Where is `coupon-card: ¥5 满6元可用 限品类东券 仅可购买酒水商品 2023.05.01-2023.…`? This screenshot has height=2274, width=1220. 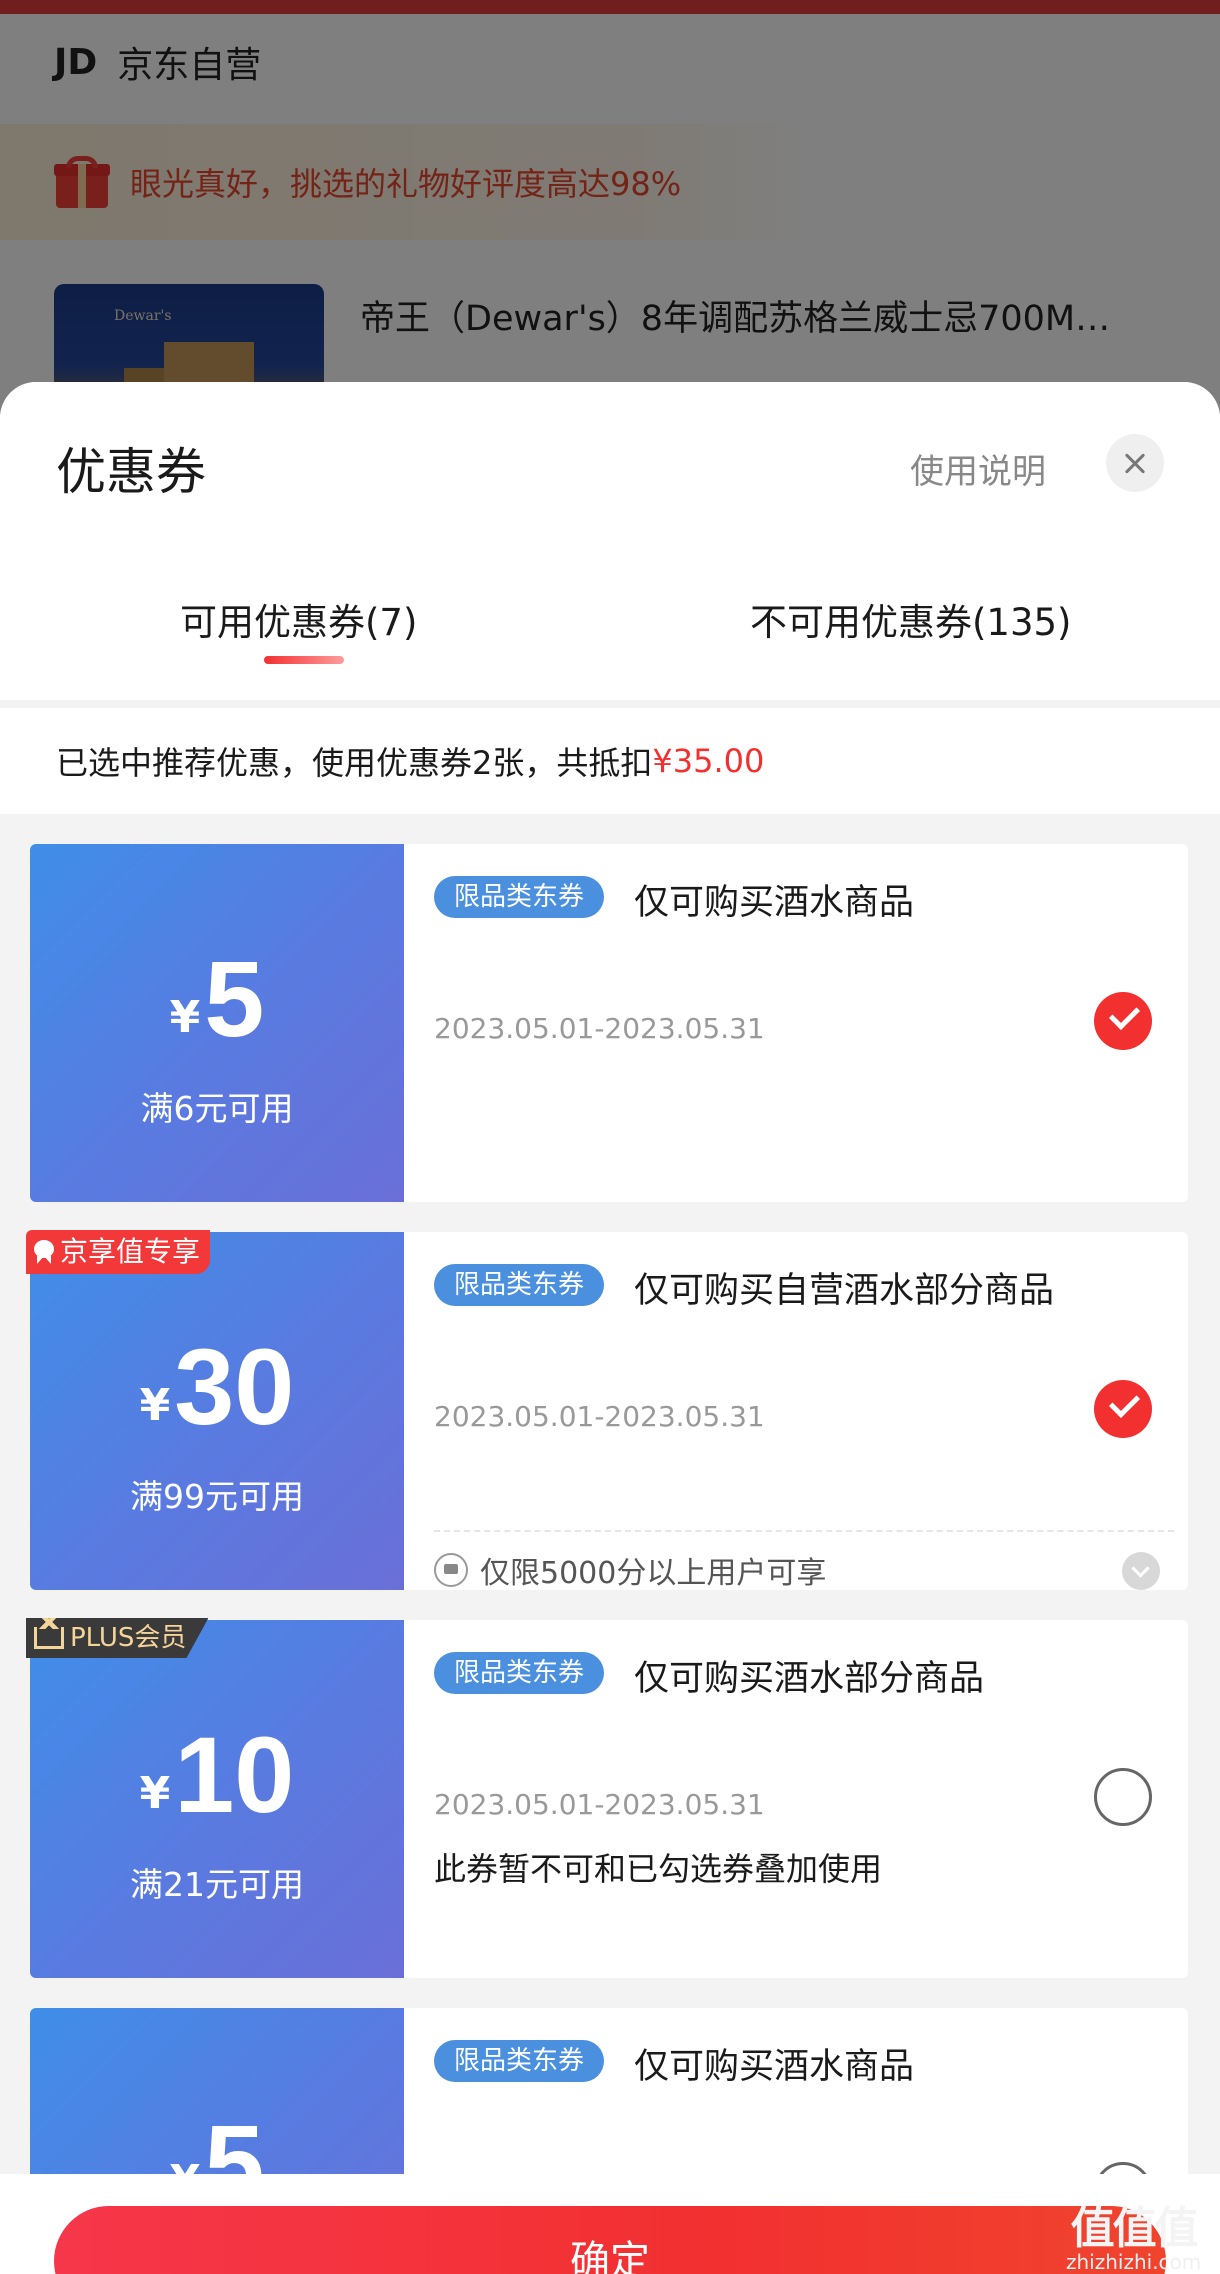
coupon-card: ¥5 满6元可用 限品类东券 仅可购买酒水商品 2023.05.01-2023.… is located at coordinates (609, 1023).